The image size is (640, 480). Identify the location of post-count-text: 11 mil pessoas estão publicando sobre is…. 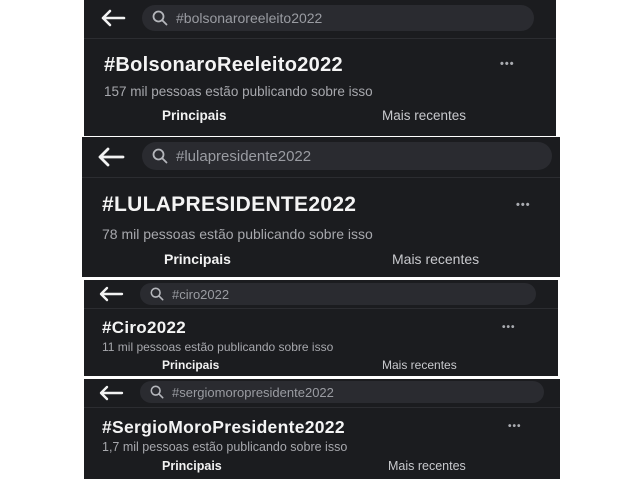
(218, 347).